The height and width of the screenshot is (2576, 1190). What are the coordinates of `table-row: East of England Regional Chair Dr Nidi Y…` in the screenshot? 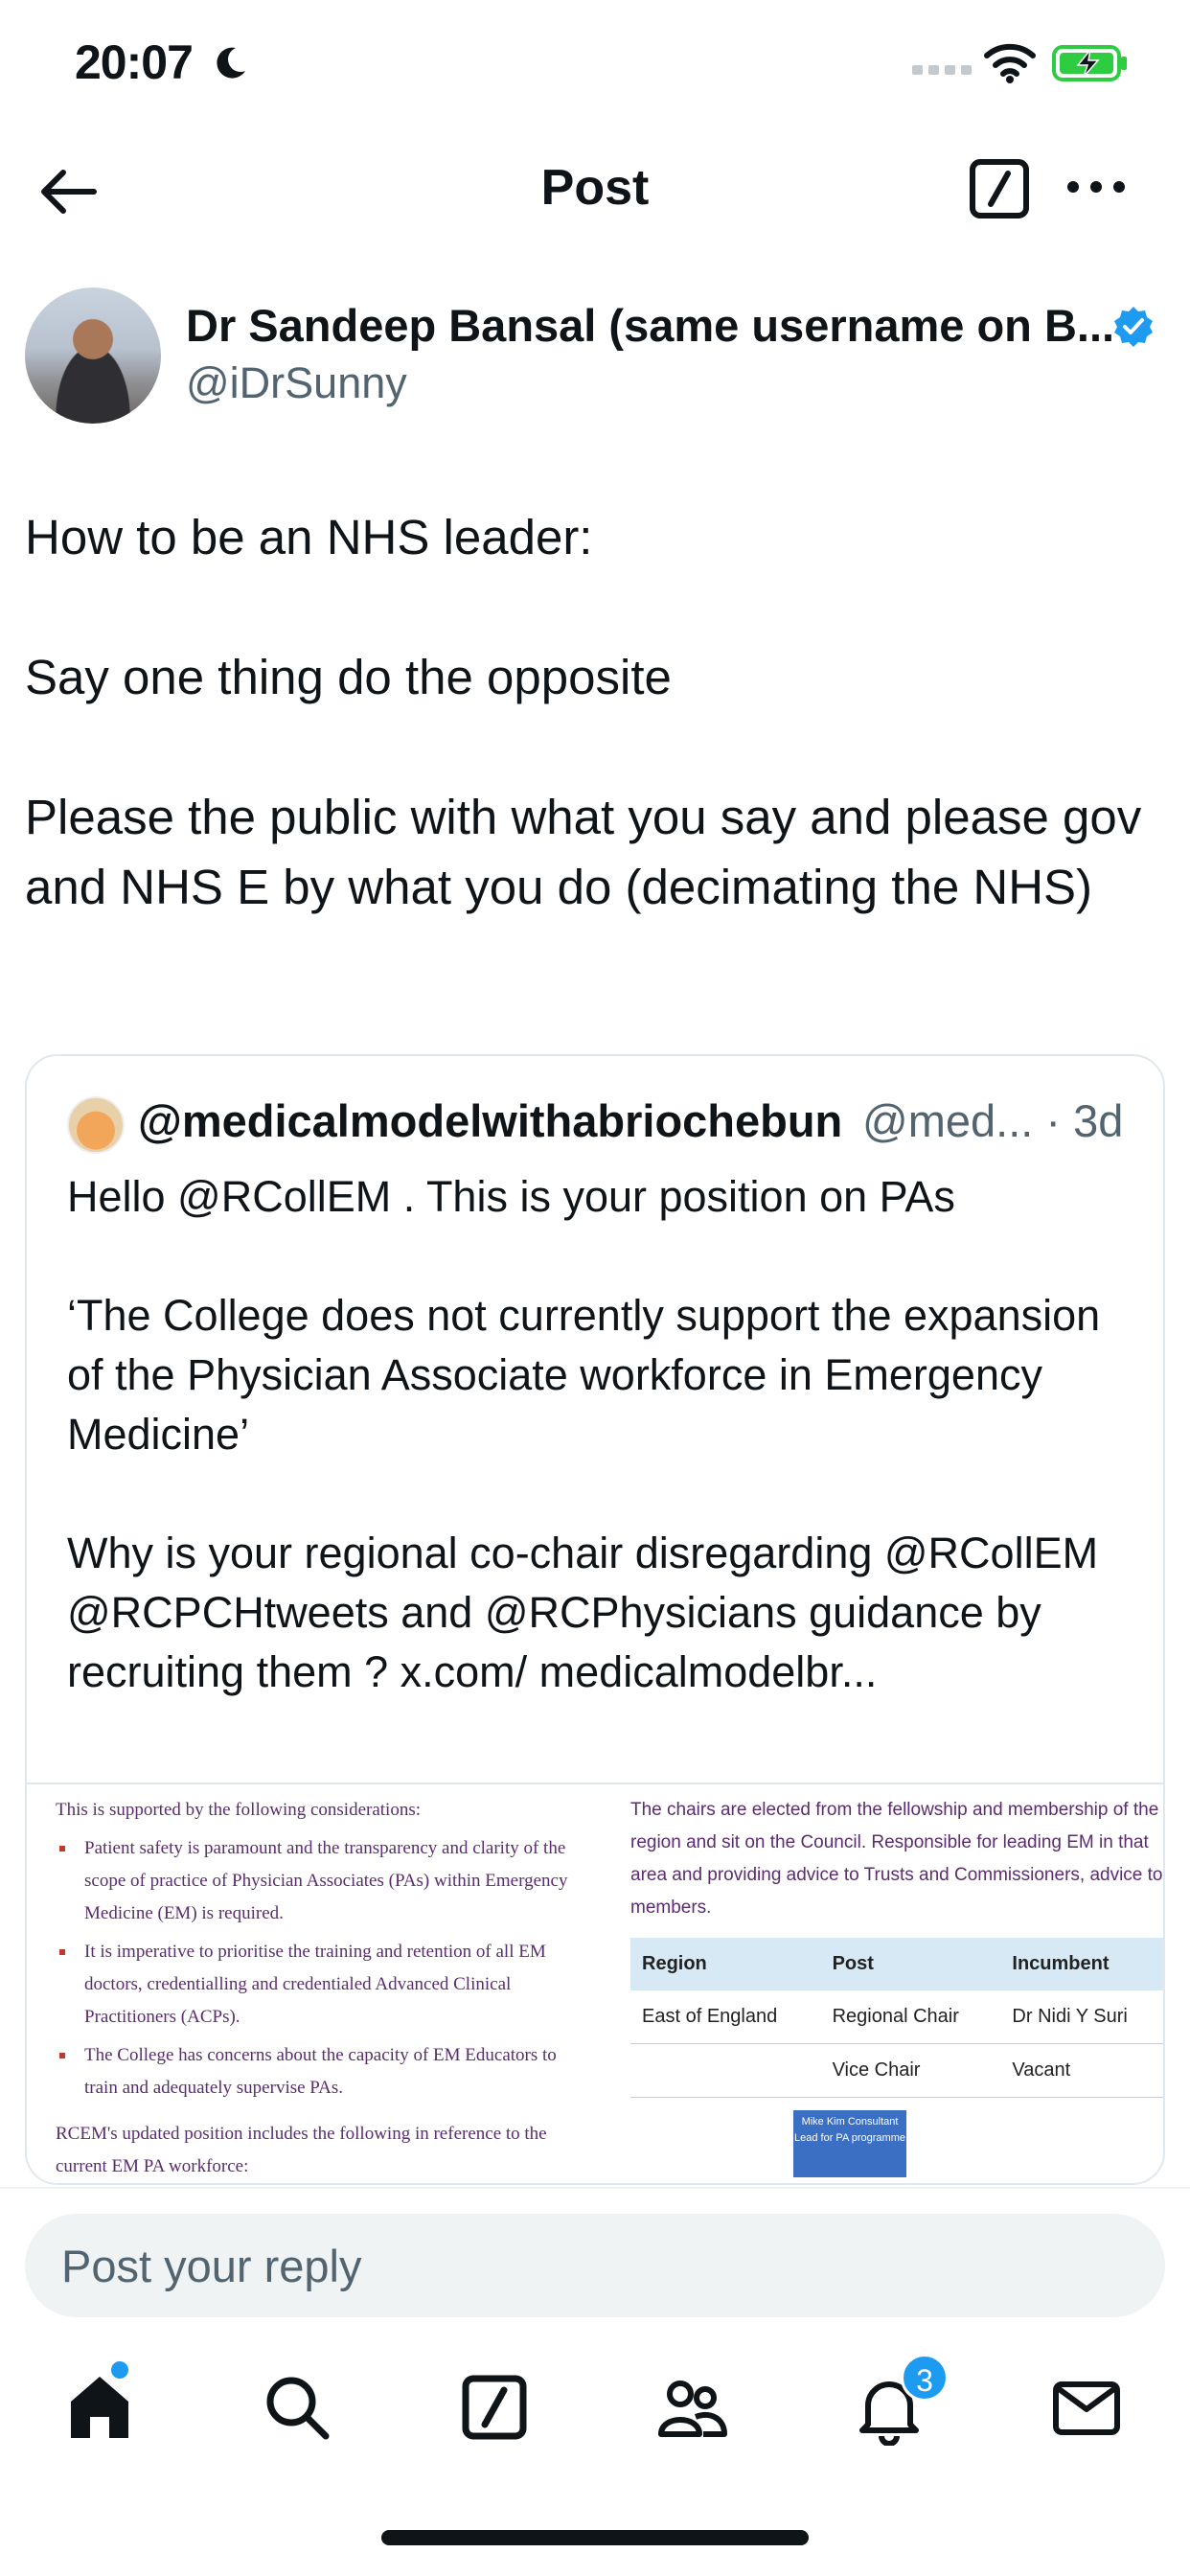 It's located at (897, 2017).